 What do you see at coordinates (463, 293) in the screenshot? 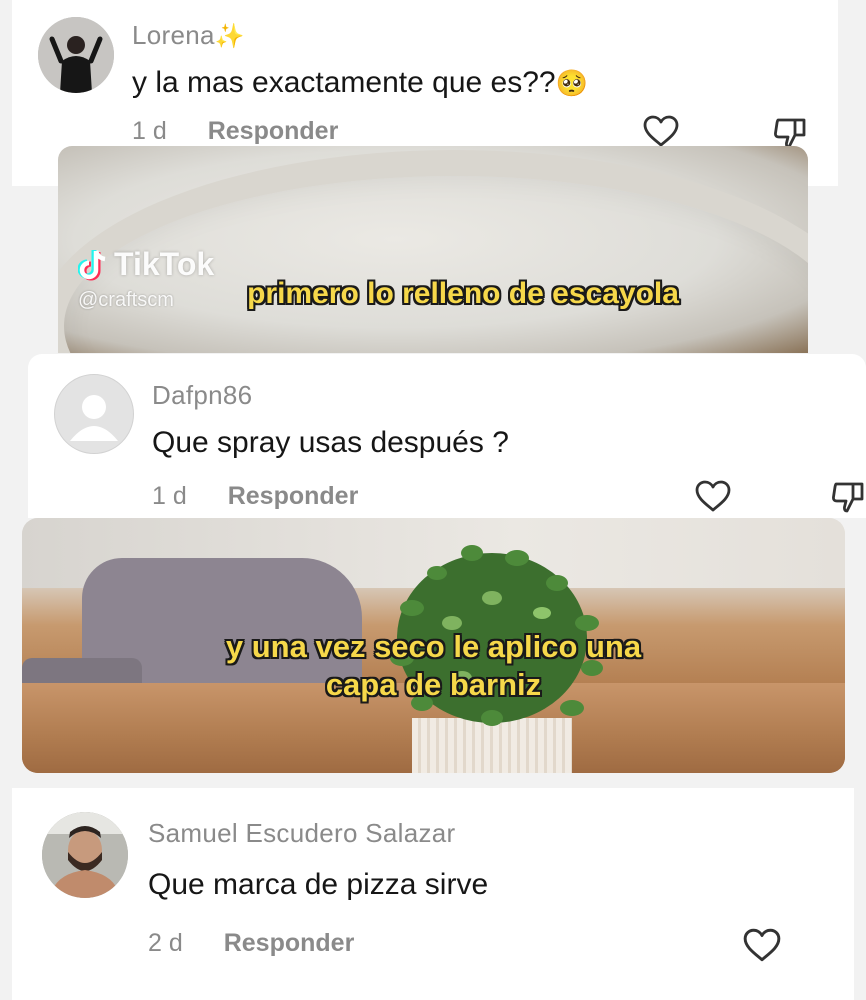
I see `caption-line: primero lo relleno de escayola` at bounding box center [463, 293].